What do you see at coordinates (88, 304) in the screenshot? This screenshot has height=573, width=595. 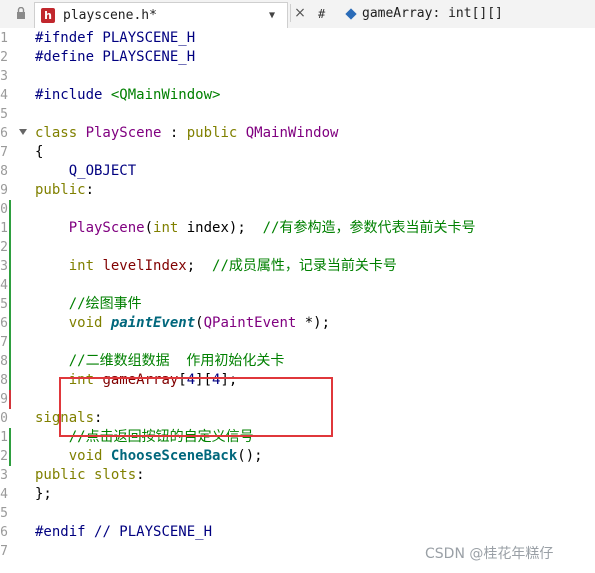 I see `code-token: //绘图事件` at bounding box center [88, 304].